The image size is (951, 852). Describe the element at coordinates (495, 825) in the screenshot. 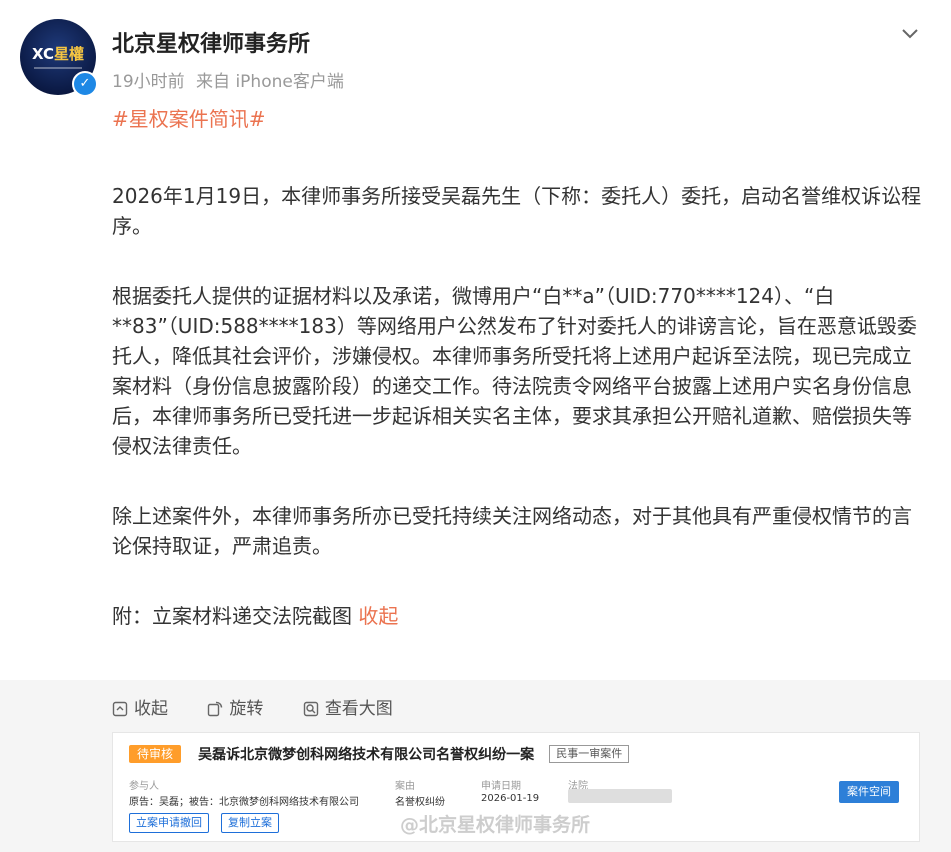

I see `watermark: @北京星权律师事务所` at that location.